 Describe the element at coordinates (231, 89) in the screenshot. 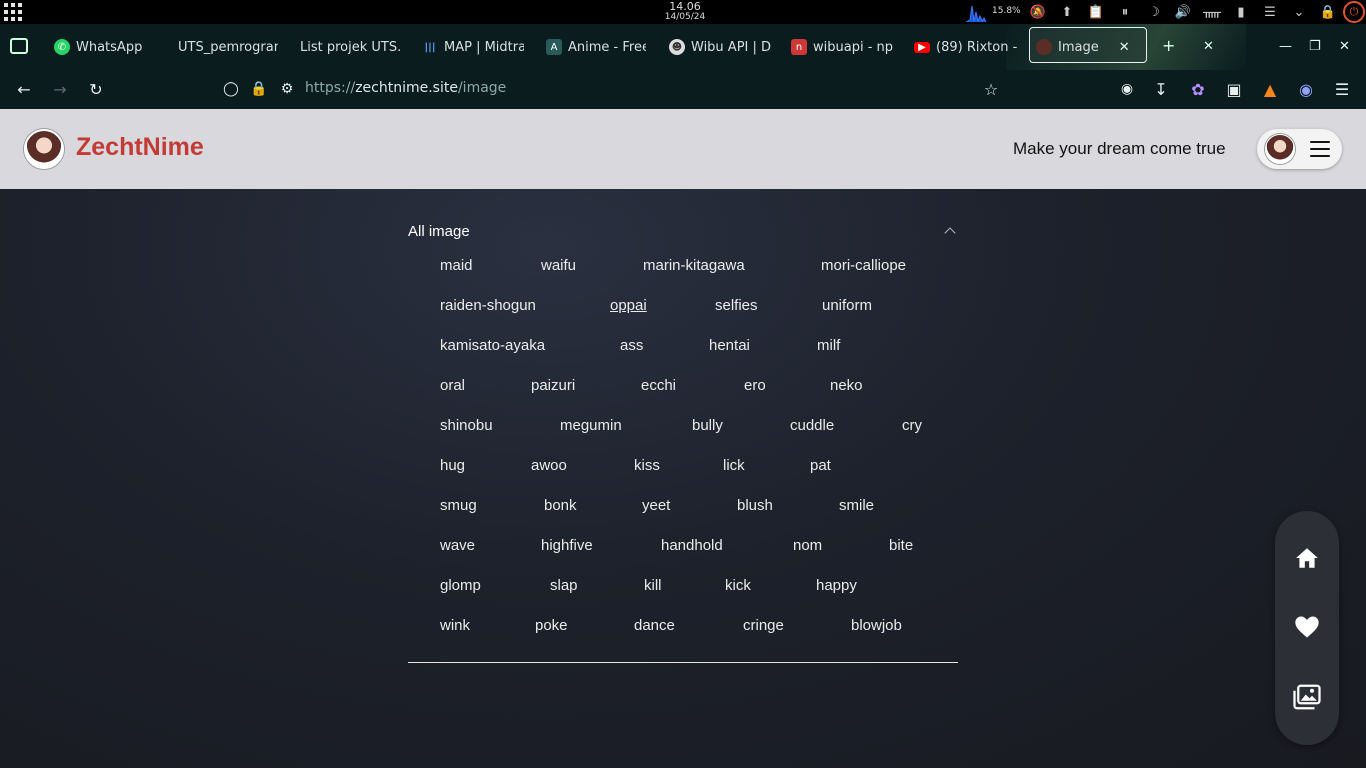

I see `shield-icon: ◯` at that location.